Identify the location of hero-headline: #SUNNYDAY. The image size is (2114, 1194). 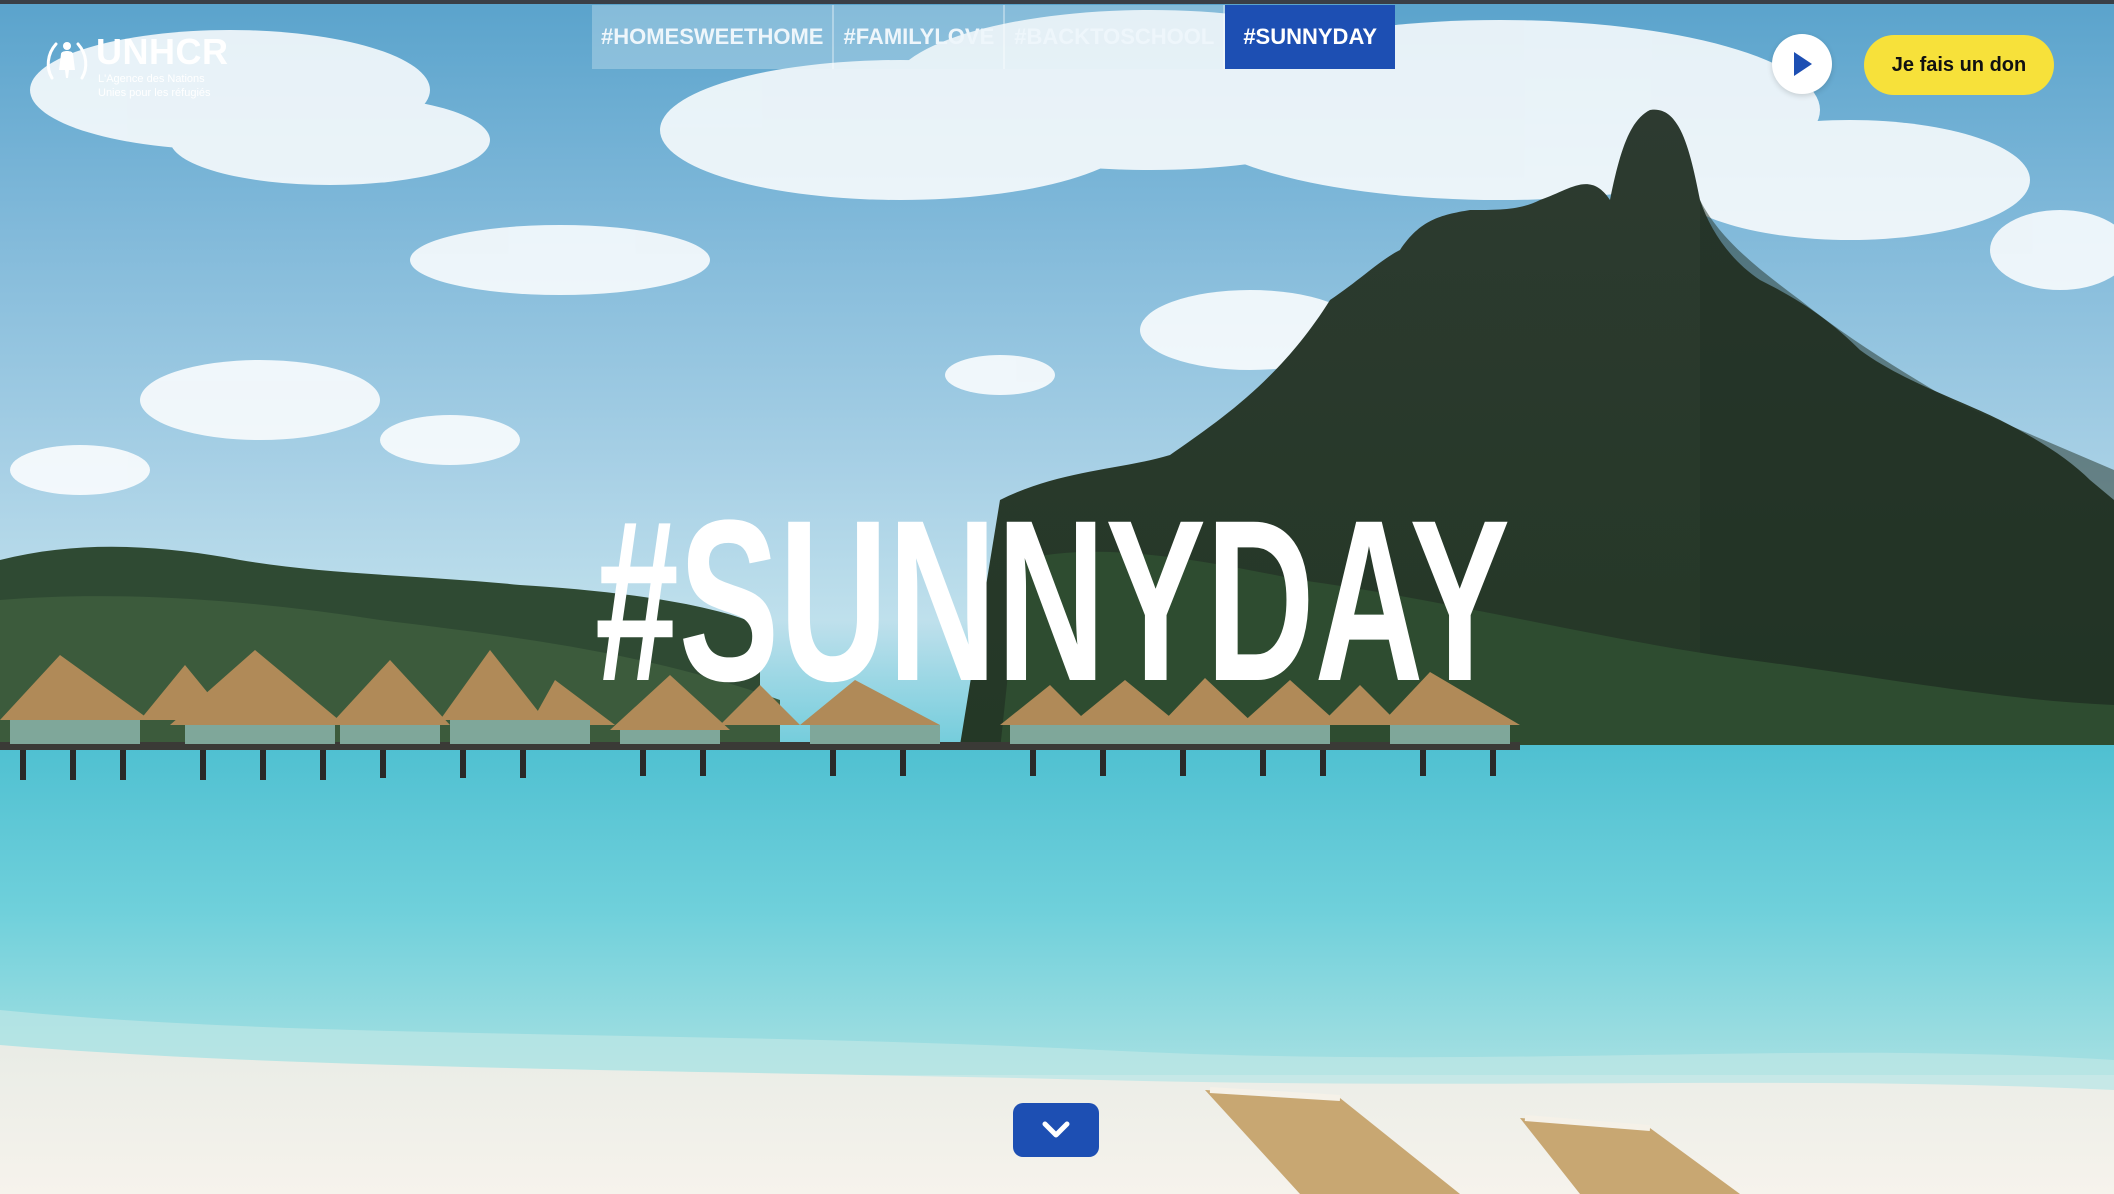
(1052, 591).